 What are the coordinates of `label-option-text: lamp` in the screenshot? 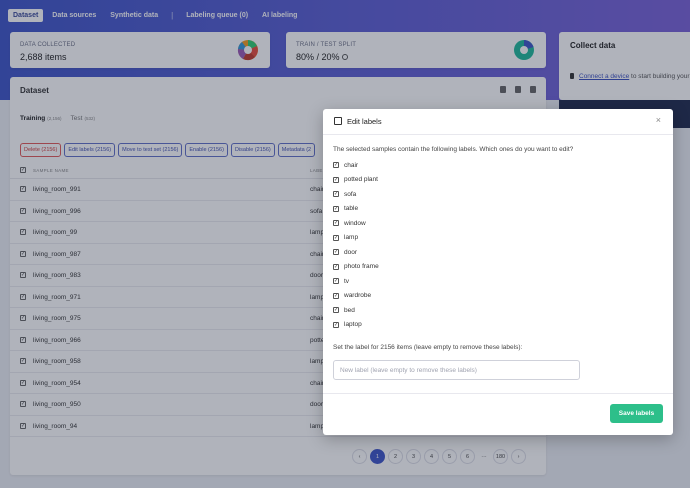 It's located at (351, 237).